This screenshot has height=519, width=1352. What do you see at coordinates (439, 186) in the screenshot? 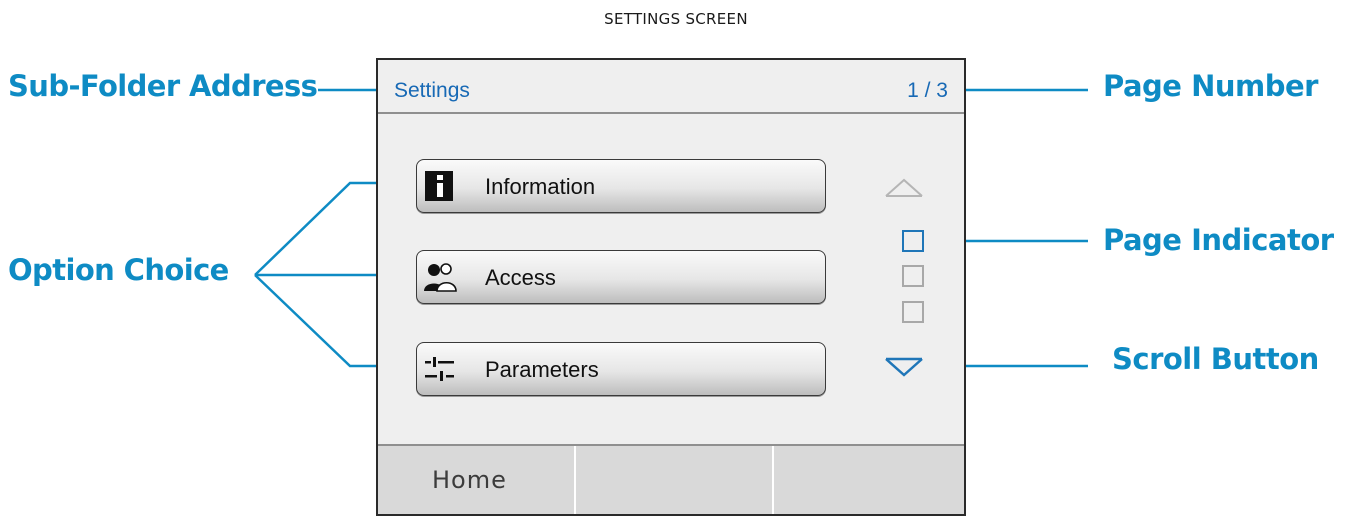
I see `info-icon` at bounding box center [439, 186].